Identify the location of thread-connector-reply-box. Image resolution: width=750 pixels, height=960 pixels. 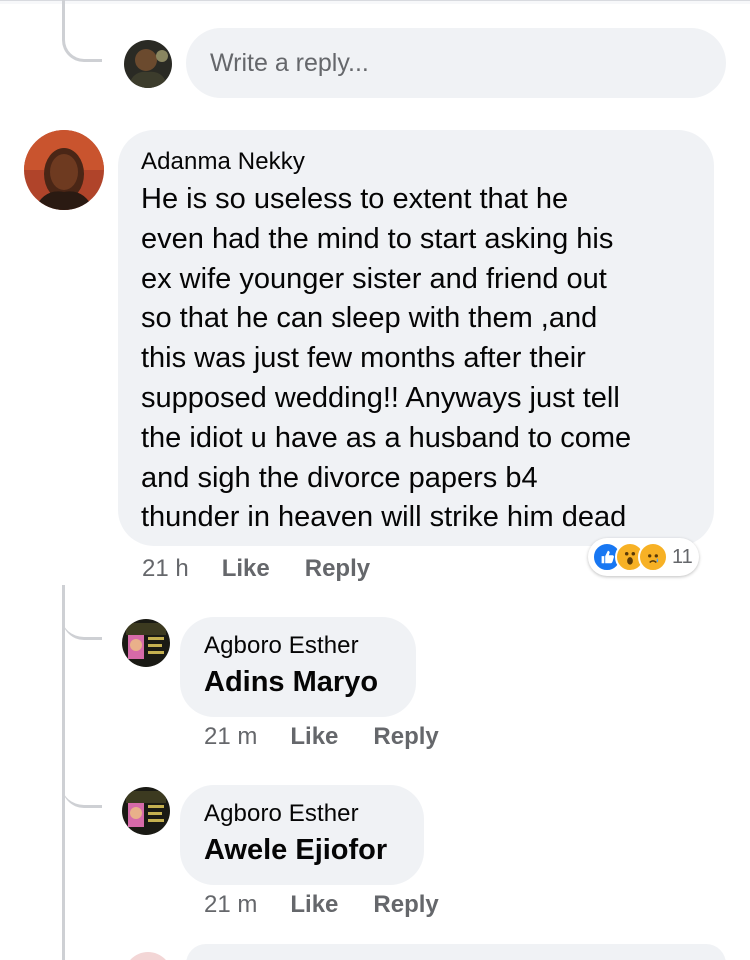
(82, 46).